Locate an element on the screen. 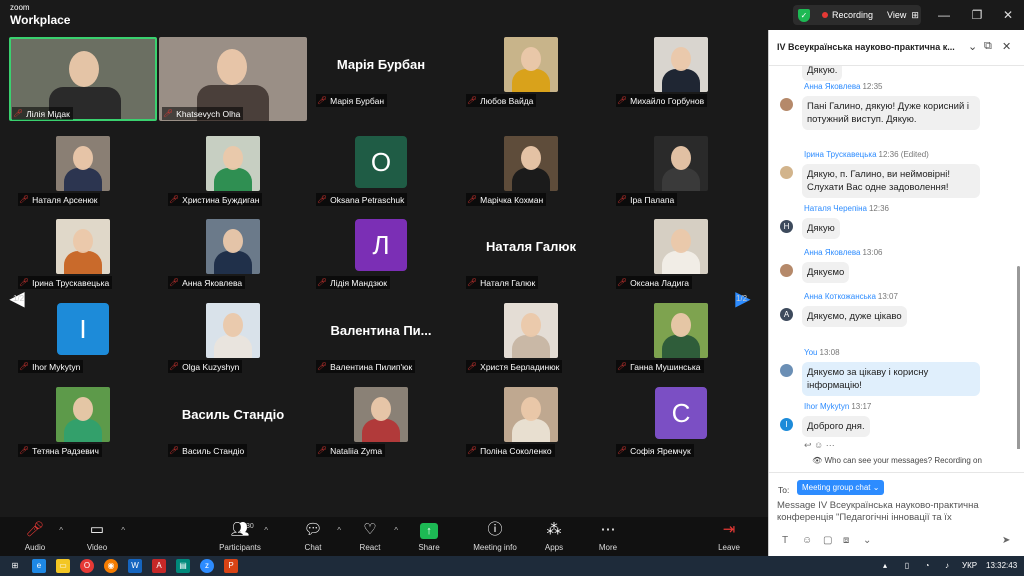 This screenshot has height=576, width=1024. participant-tile: 🎤︎ Оксана Ладига is located at coordinates (681, 261).